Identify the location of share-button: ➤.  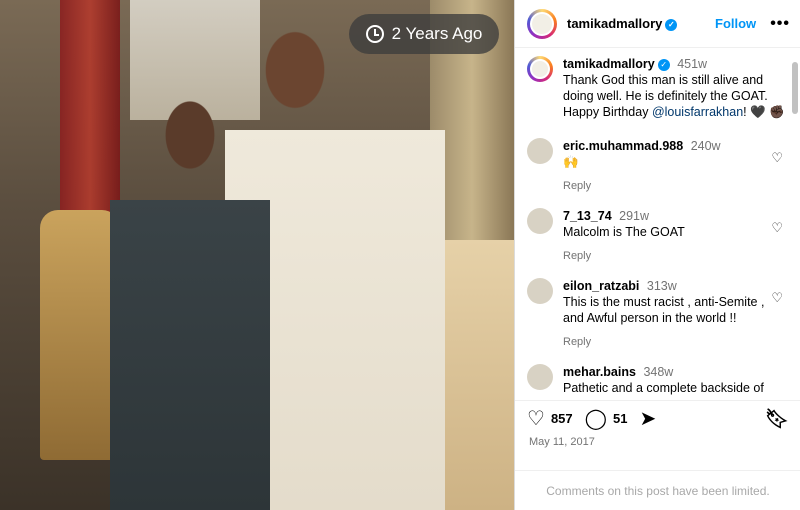
(648, 419).